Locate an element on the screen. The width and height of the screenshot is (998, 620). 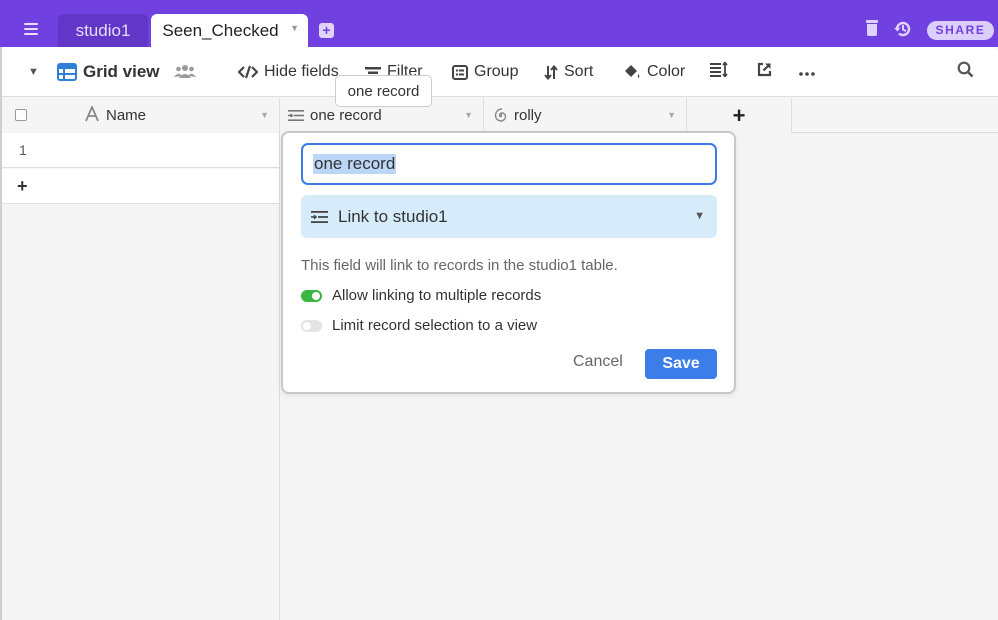
group-button: Group is located at coordinates (485, 72).